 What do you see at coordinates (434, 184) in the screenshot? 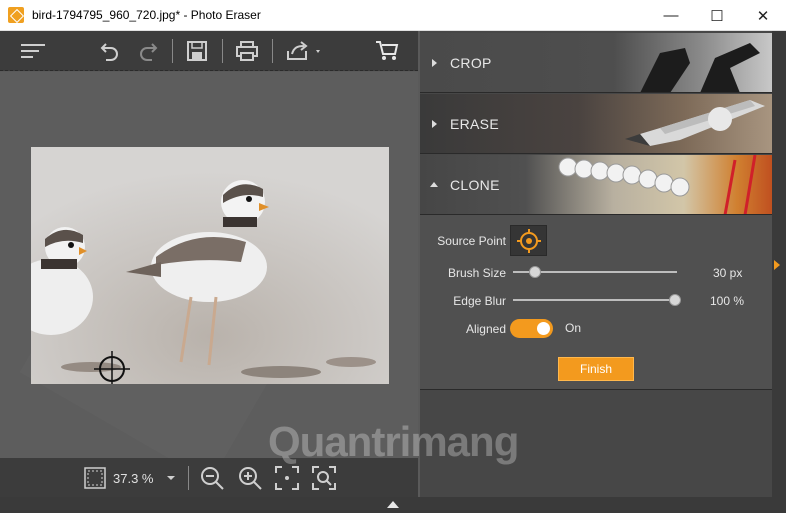
I see `chevron-down-icon` at bounding box center [434, 184].